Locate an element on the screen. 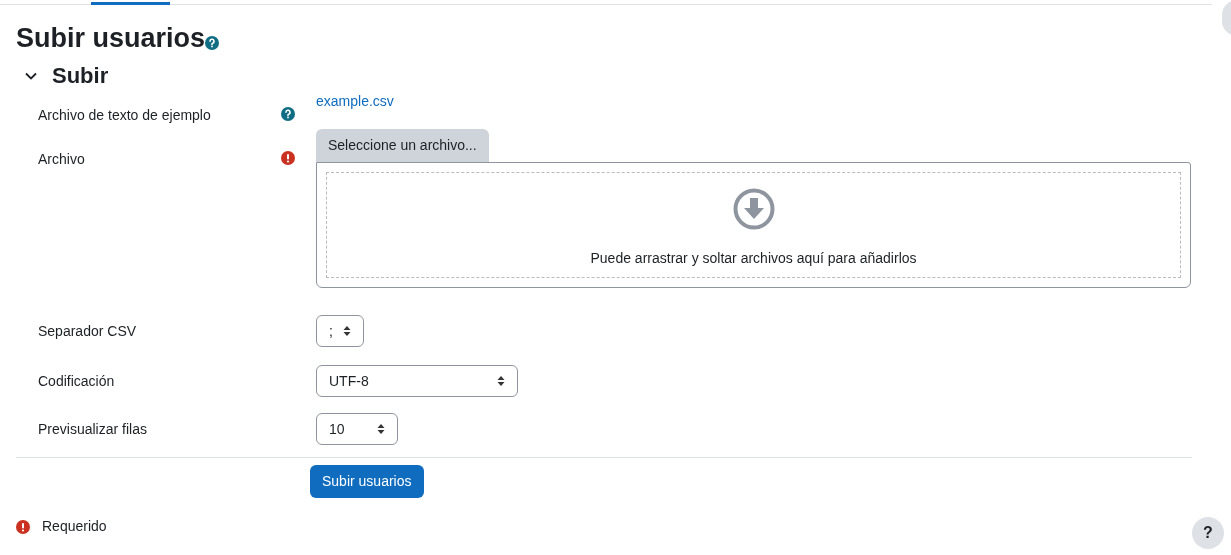 This screenshot has width=1231, height=555. page-title: Subir usuarios is located at coordinates (111, 38).